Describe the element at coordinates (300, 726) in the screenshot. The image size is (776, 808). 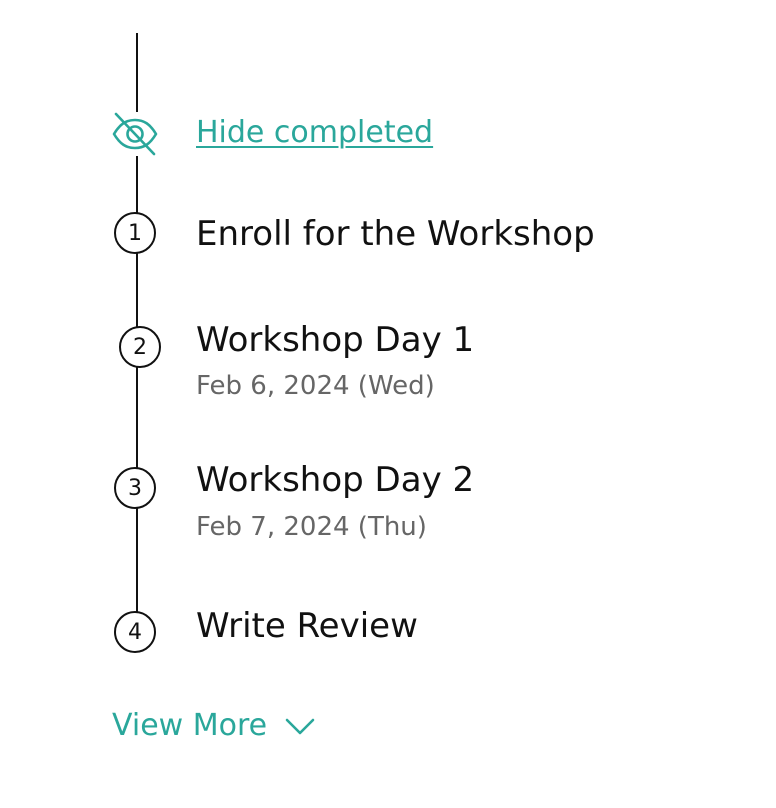
I see `chevron-down-icon` at that location.